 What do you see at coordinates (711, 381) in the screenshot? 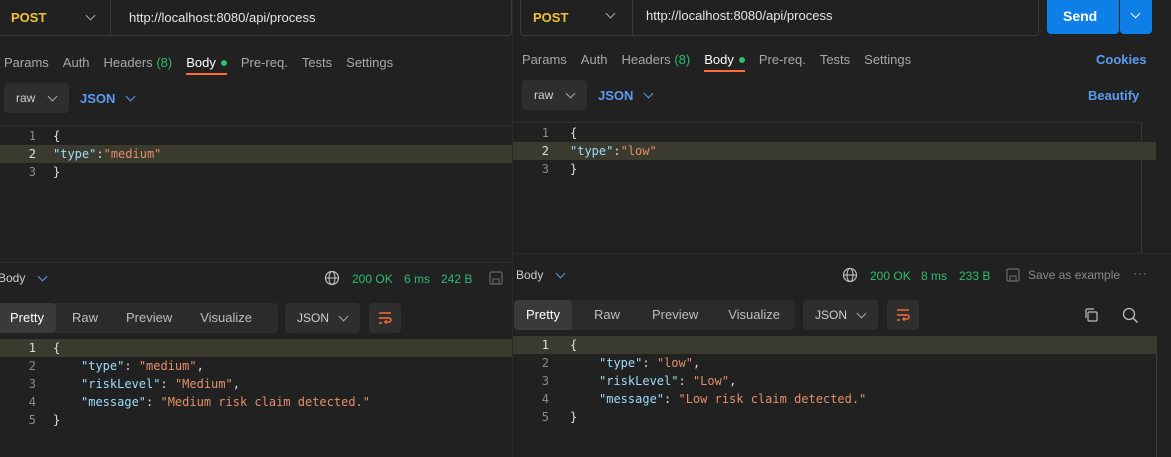
I see `json-value: "Low"` at bounding box center [711, 381].